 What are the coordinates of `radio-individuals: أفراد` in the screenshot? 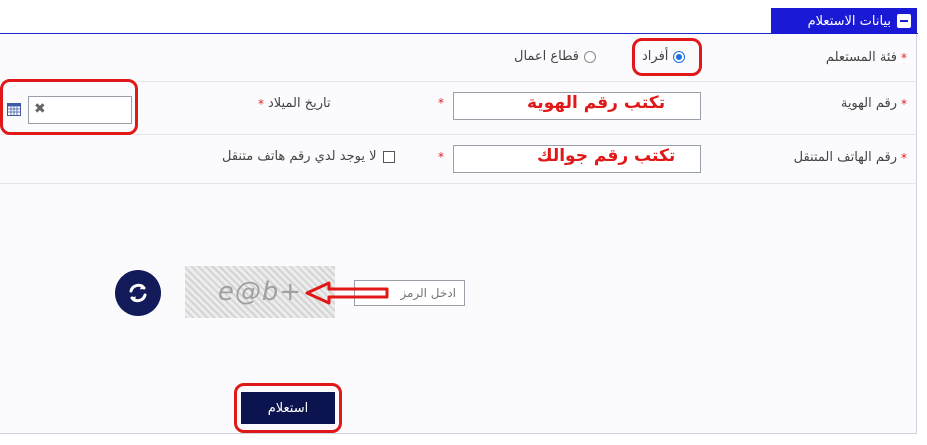 It's located at (664, 56).